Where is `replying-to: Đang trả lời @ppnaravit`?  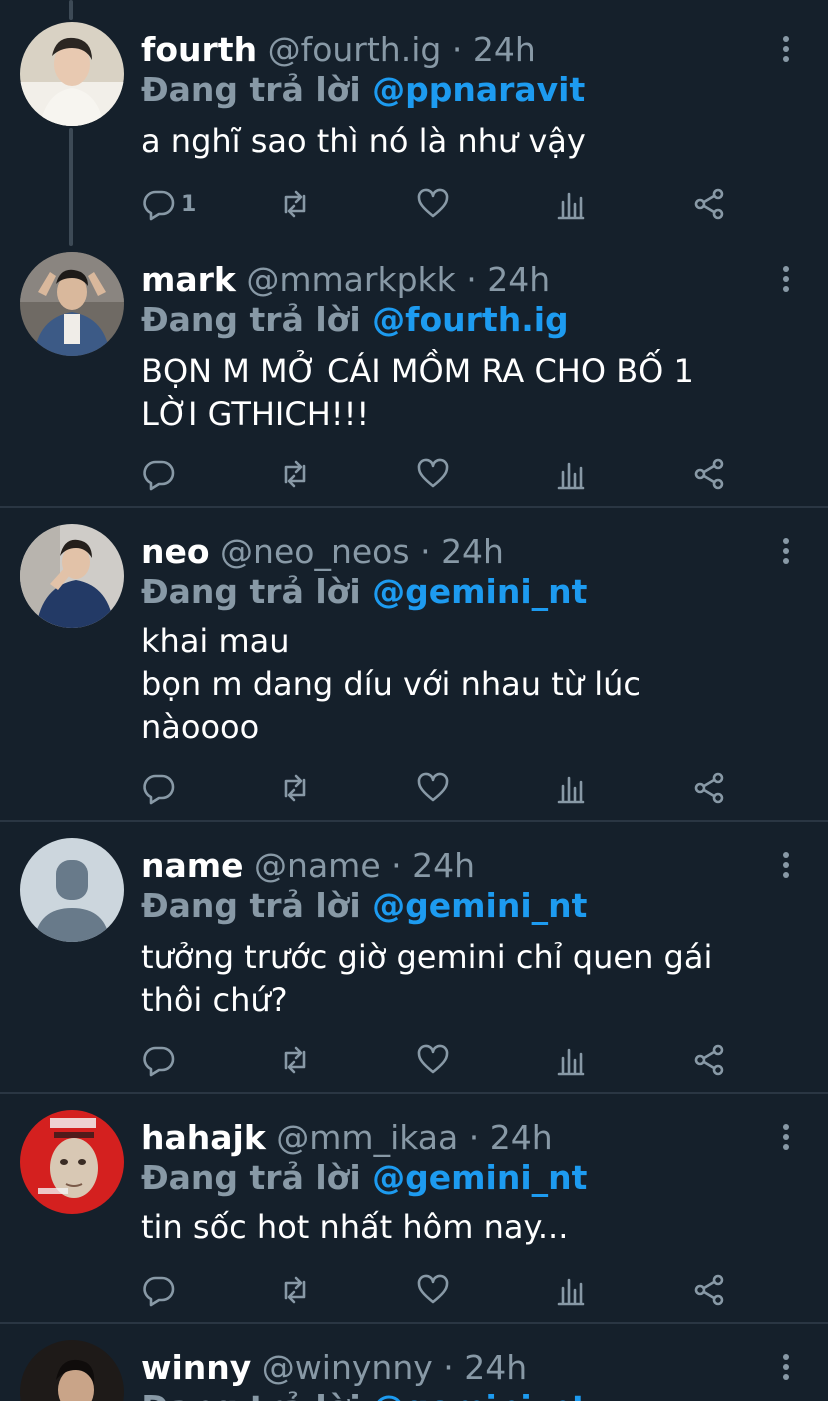
replying-to: Đang trả lời @ppnaravit is located at coordinates (363, 90).